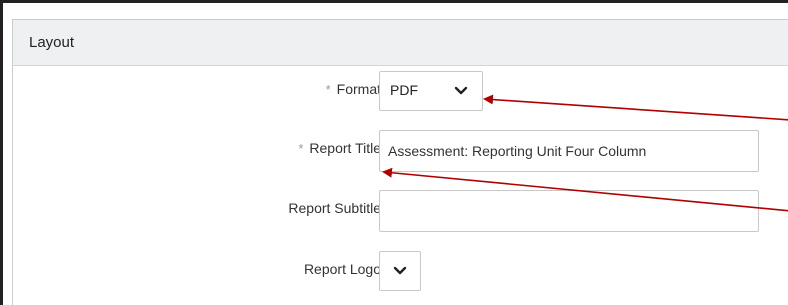  I want to click on section-title: Layout, so click(52, 42).